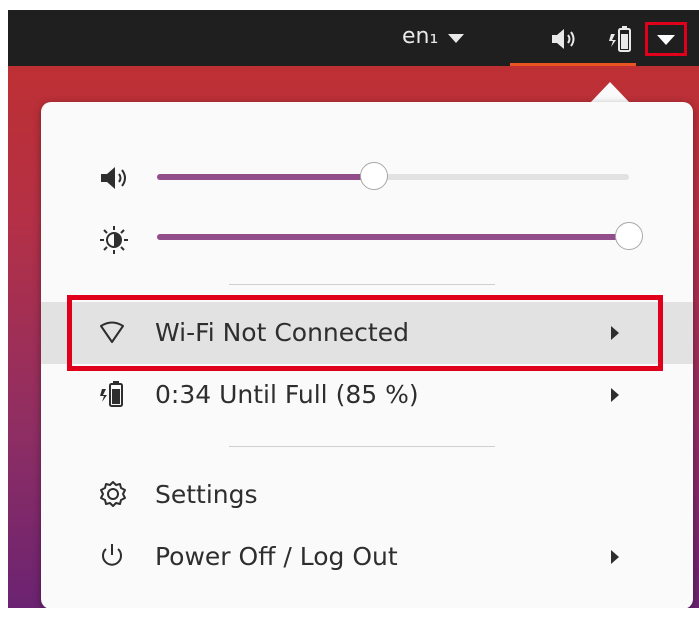  Describe the element at coordinates (113, 494) in the screenshot. I see `gear-icon` at that location.